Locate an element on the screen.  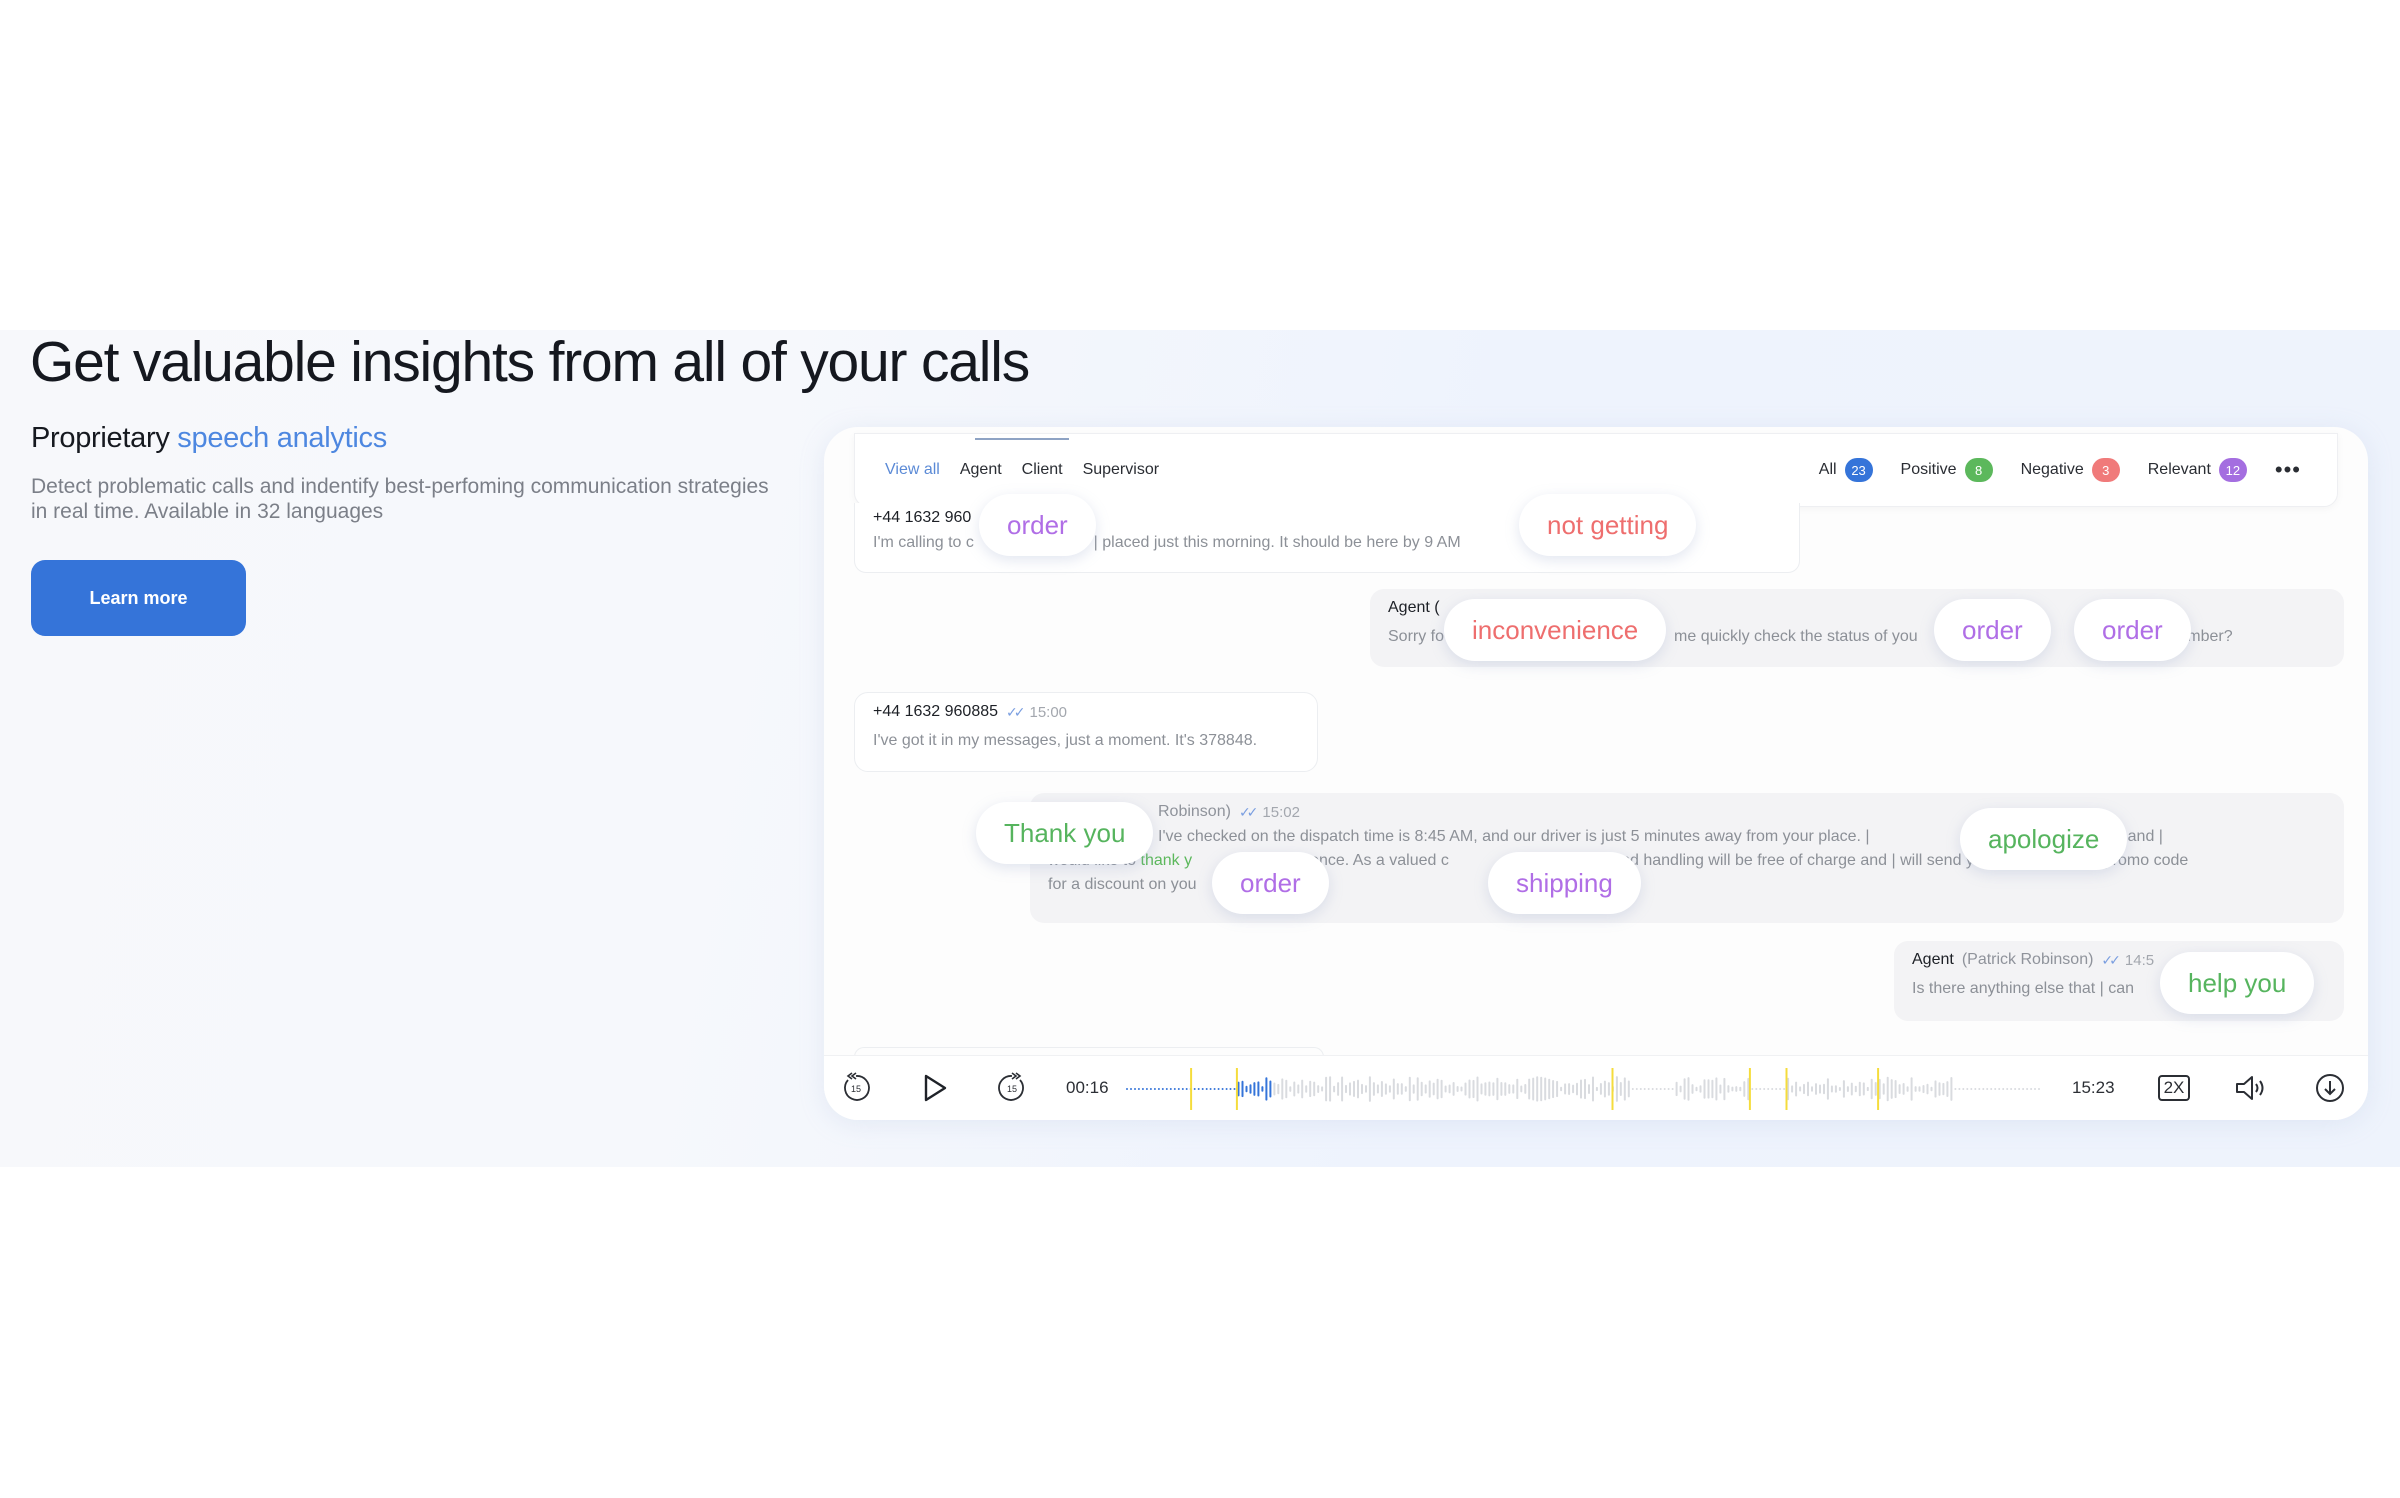
keyword-pill: inconvenience is located at coordinates (1555, 630).